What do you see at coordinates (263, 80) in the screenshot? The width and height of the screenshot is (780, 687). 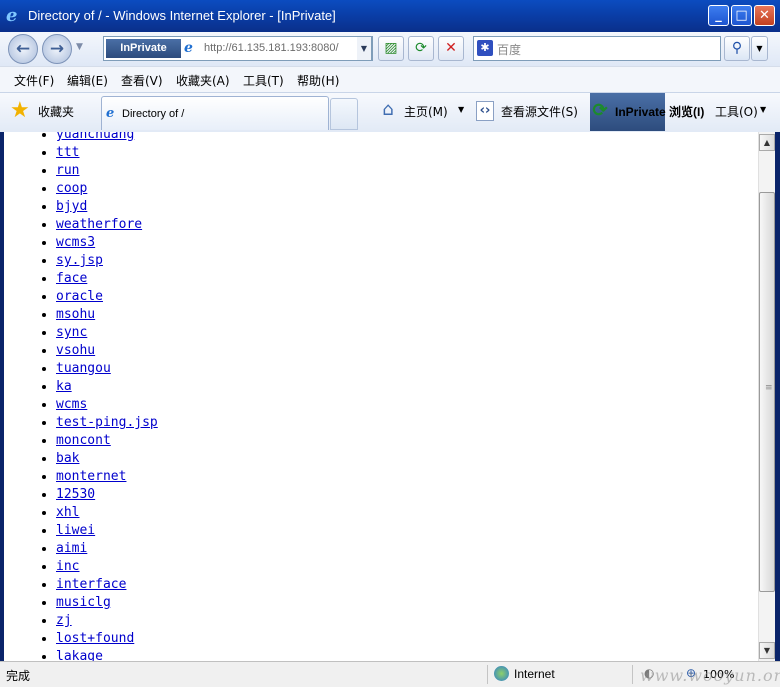 I see `menu-tools: 工具(T)` at bounding box center [263, 80].